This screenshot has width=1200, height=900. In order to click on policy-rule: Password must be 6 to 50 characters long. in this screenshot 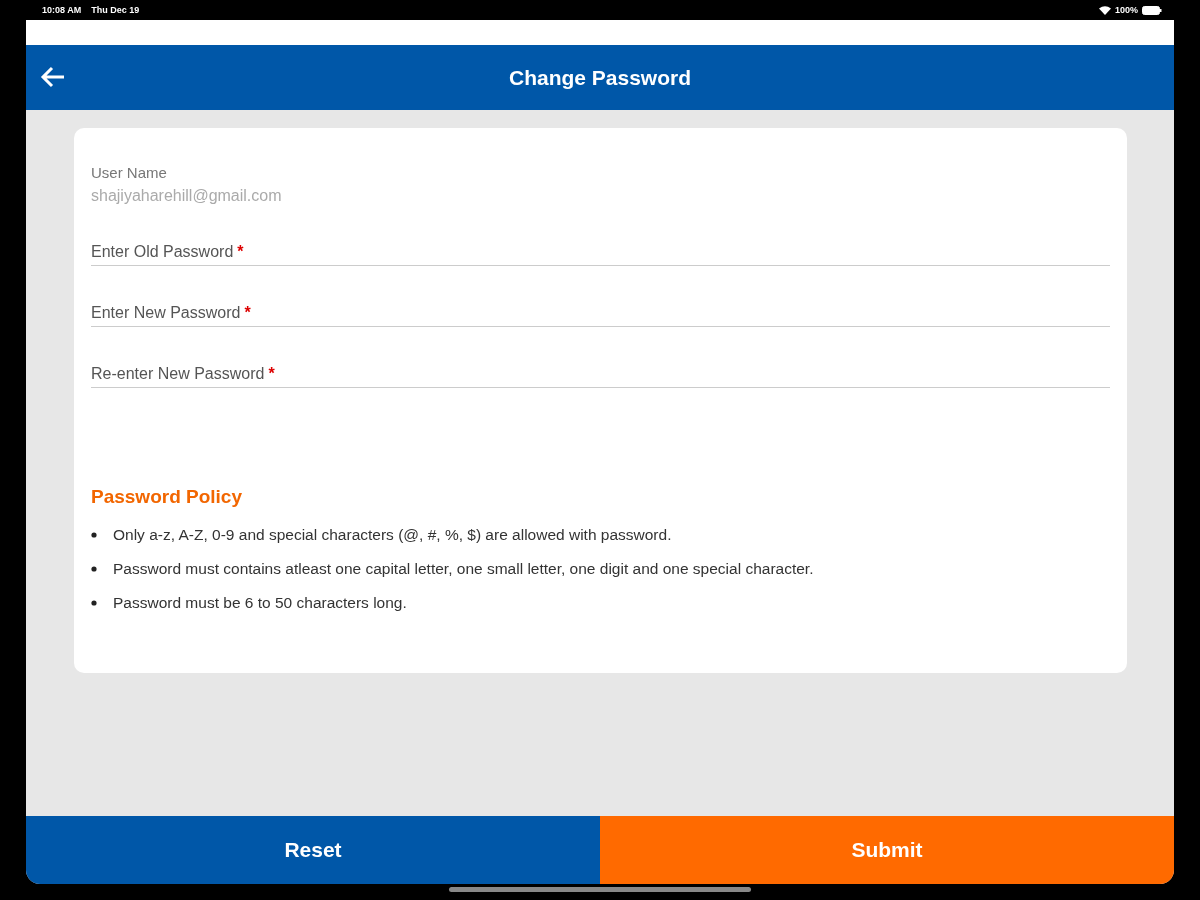, I will do `click(260, 603)`.